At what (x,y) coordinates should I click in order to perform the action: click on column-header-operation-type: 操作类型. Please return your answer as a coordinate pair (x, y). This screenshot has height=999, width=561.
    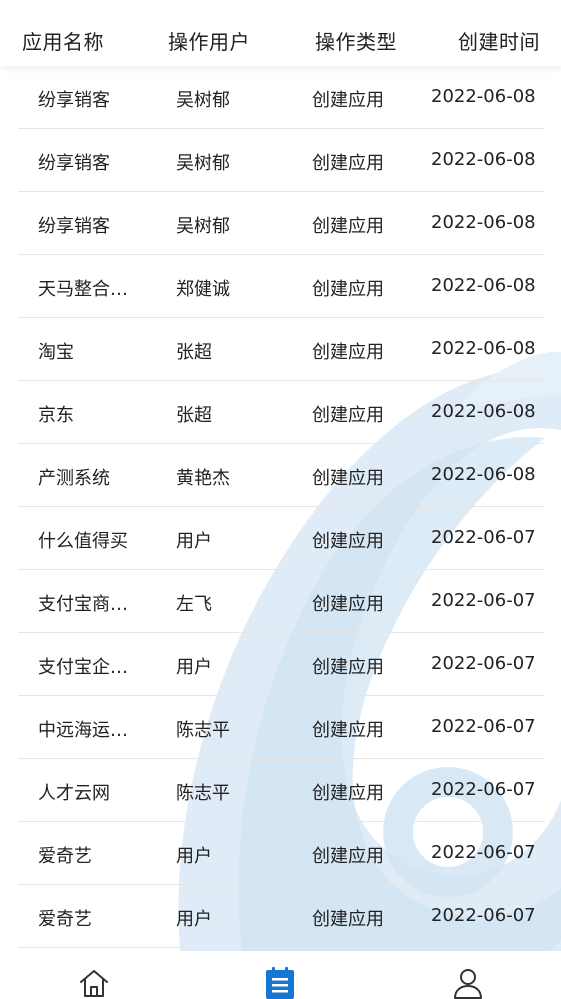
    Looking at the image, I should click on (356, 40).